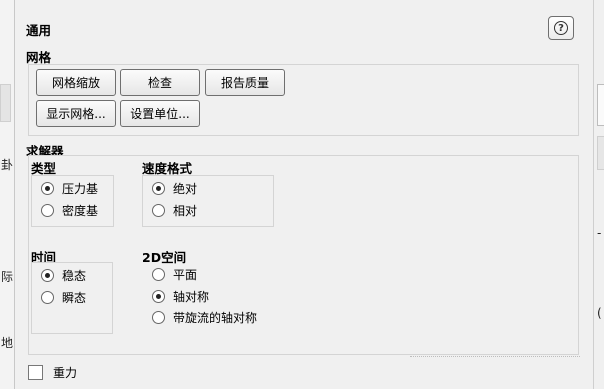  I want to click on right-adjacent-panel: - (, so click(598, 194).